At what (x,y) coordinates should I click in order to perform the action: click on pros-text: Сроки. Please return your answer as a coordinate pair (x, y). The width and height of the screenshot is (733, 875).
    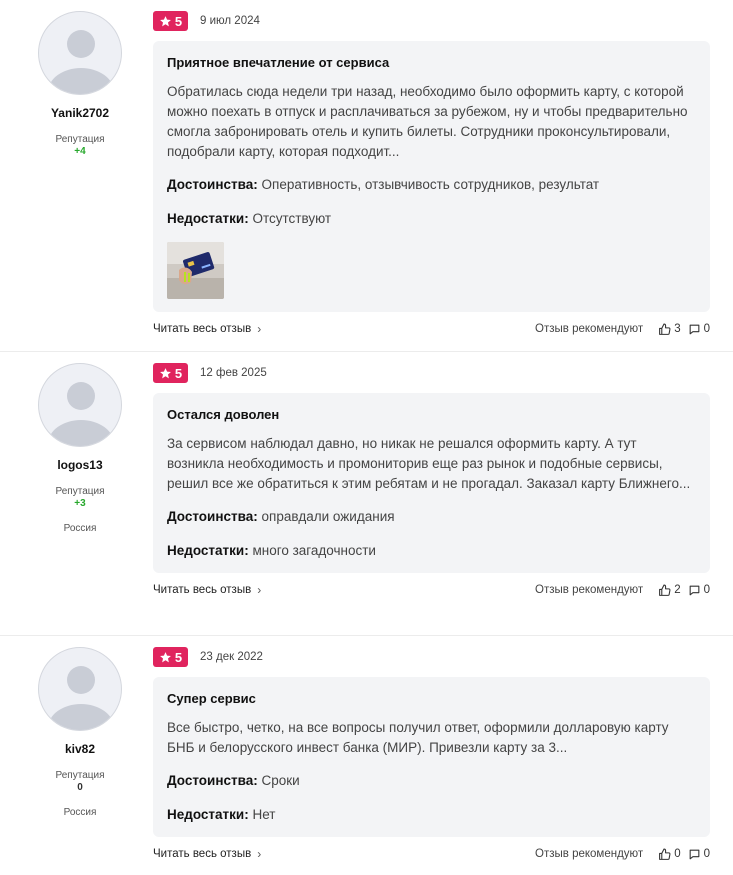
    Looking at the image, I should click on (280, 780).